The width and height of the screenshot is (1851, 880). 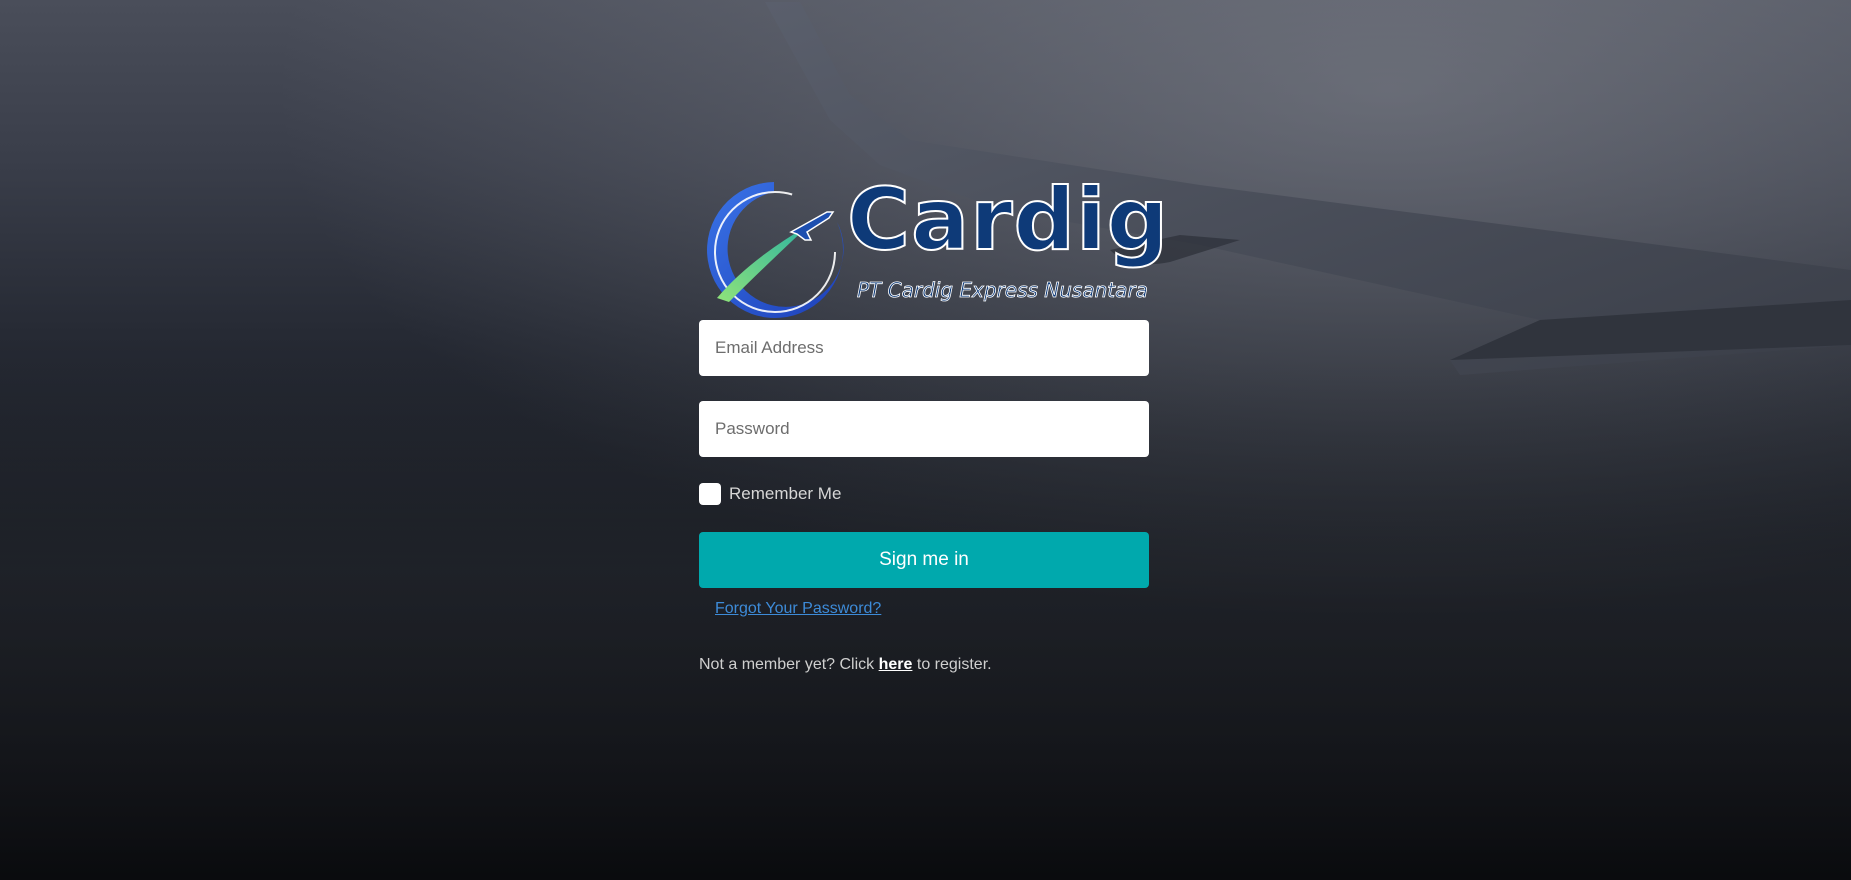 What do you see at coordinates (798, 609) in the screenshot?
I see `forgot-password-link: Forgot Your Password?` at bounding box center [798, 609].